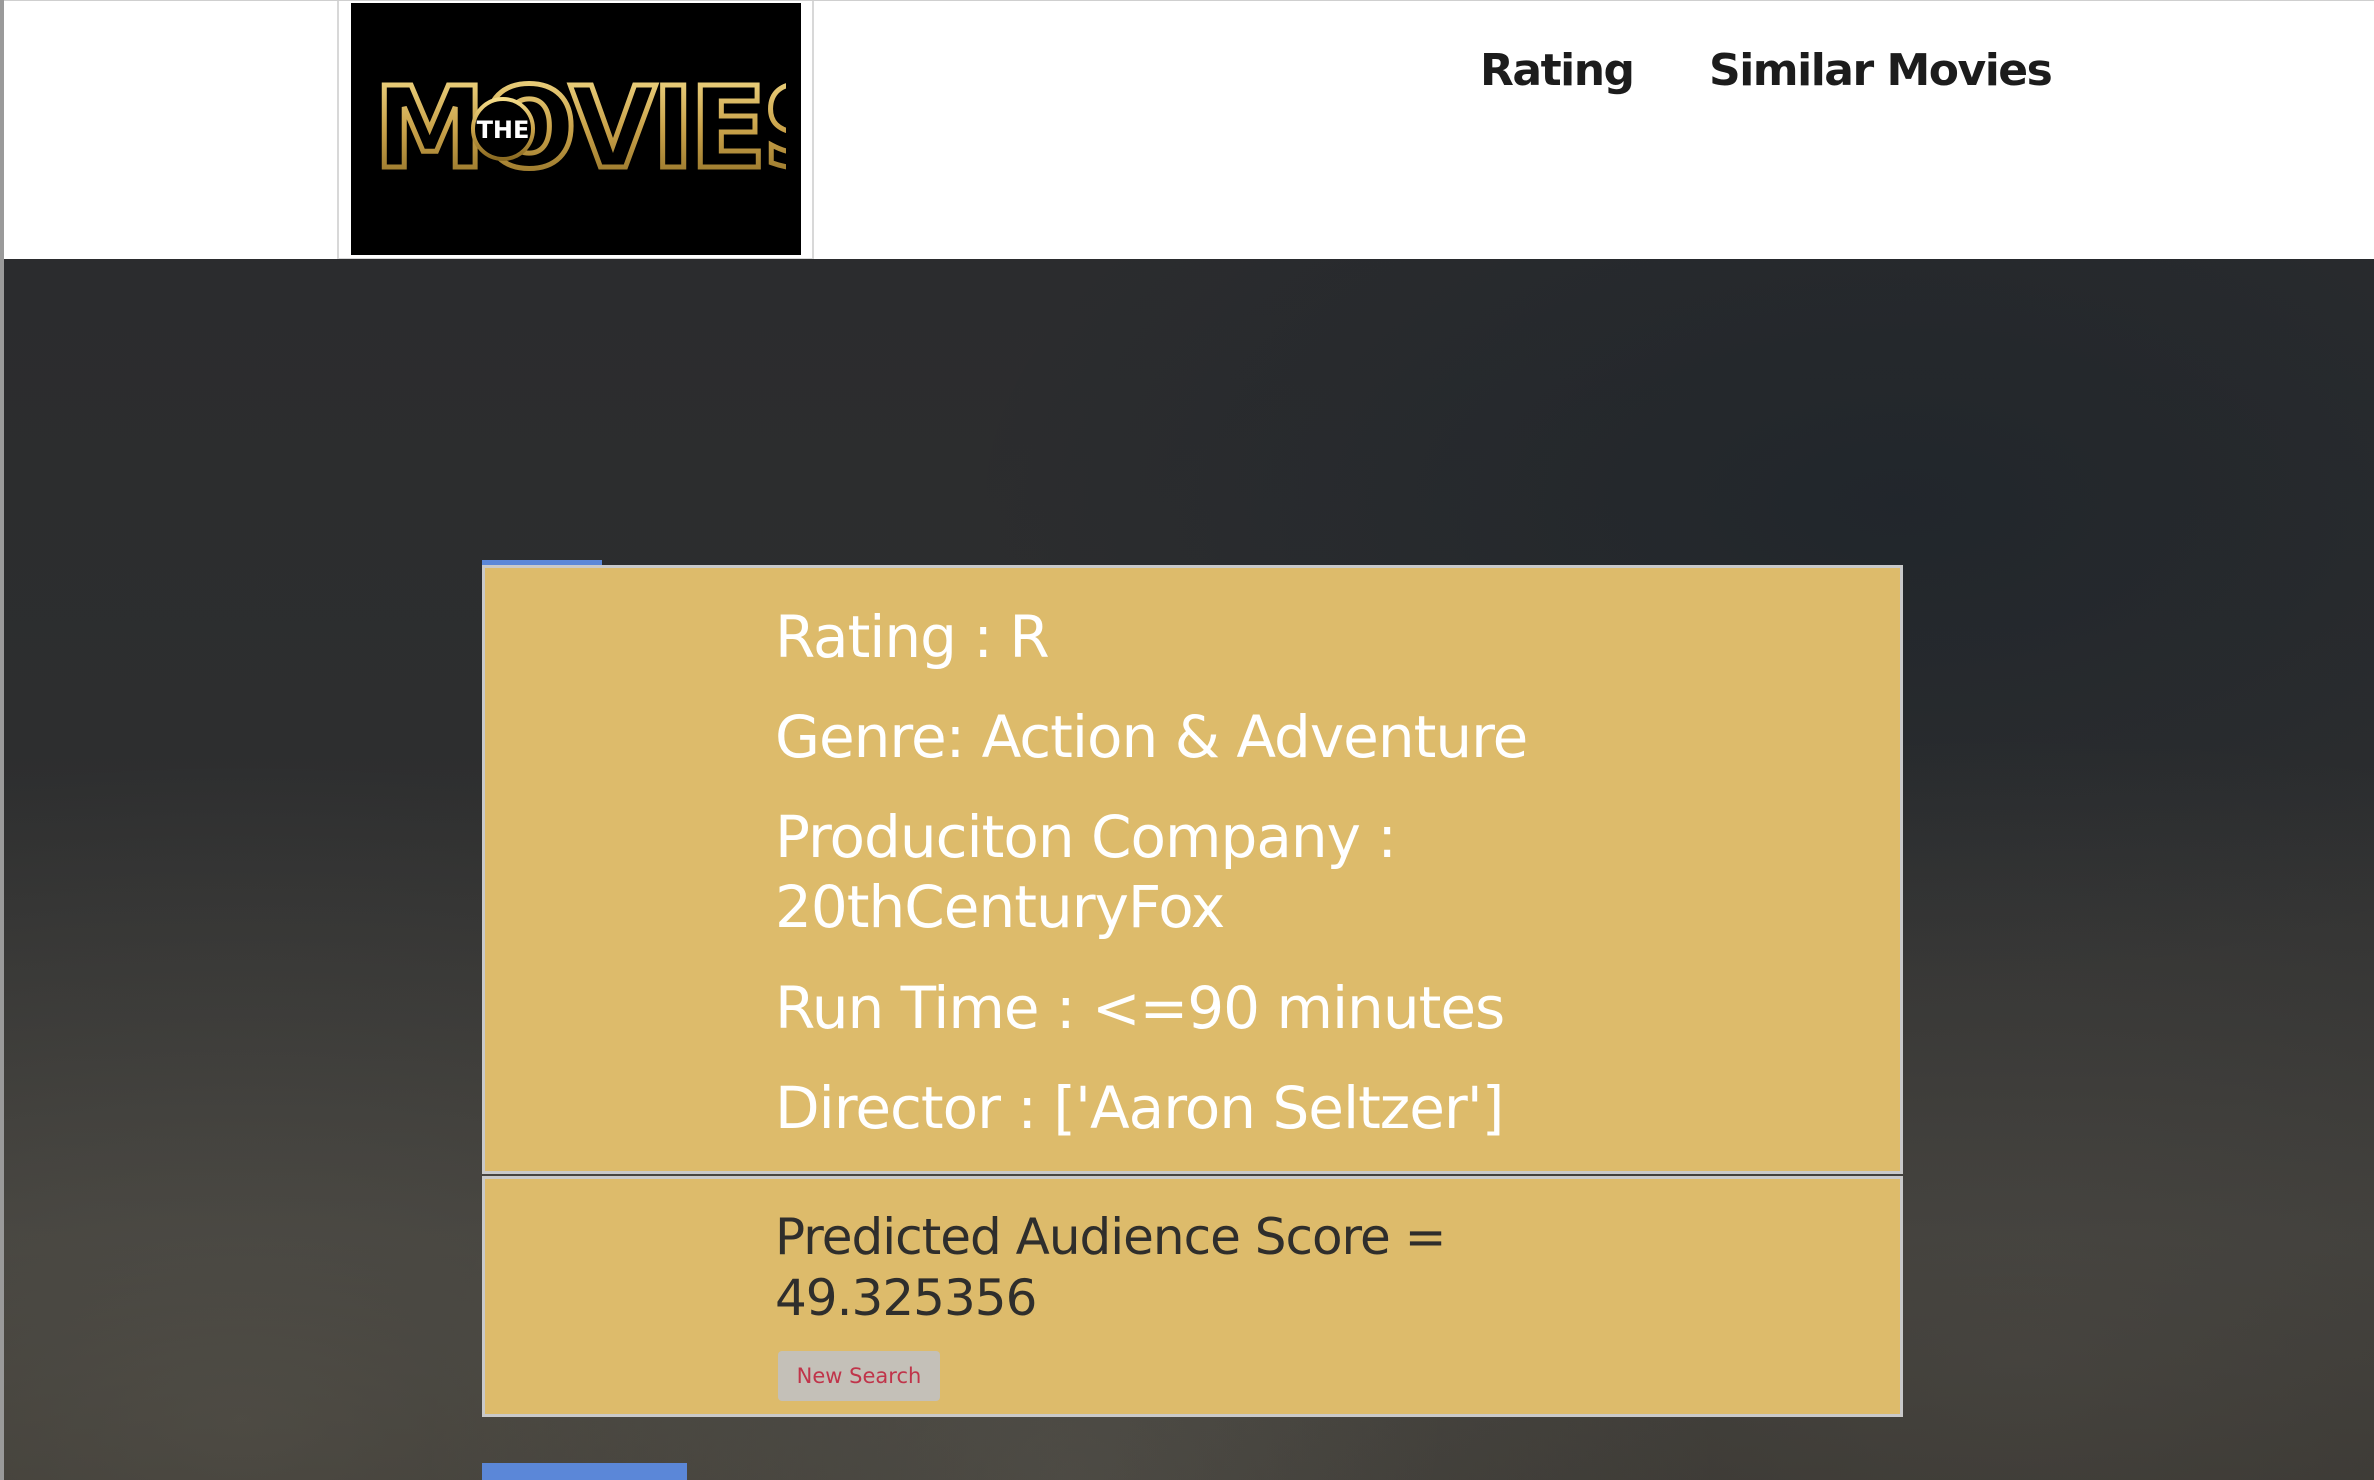 The width and height of the screenshot is (2374, 1480). What do you see at coordinates (912, 637) in the screenshot?
I see `rating-text: Rating : R` at bounding box center [912, 637].